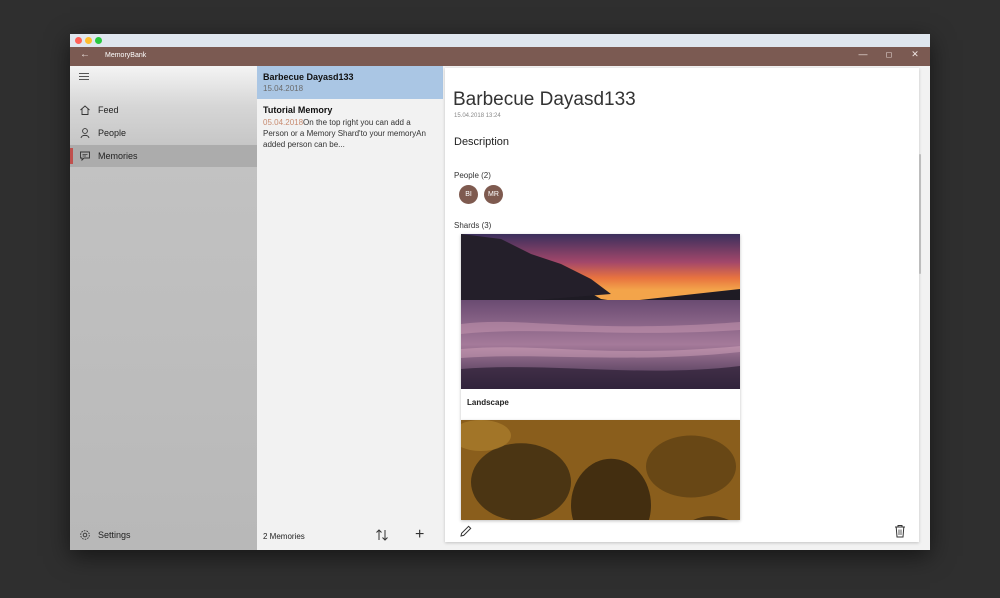 The image size is (1000, 598). Describe the element at coordinates (108, 110) in the screenshot. I see `sidebar-item-label: Feed` at that location.